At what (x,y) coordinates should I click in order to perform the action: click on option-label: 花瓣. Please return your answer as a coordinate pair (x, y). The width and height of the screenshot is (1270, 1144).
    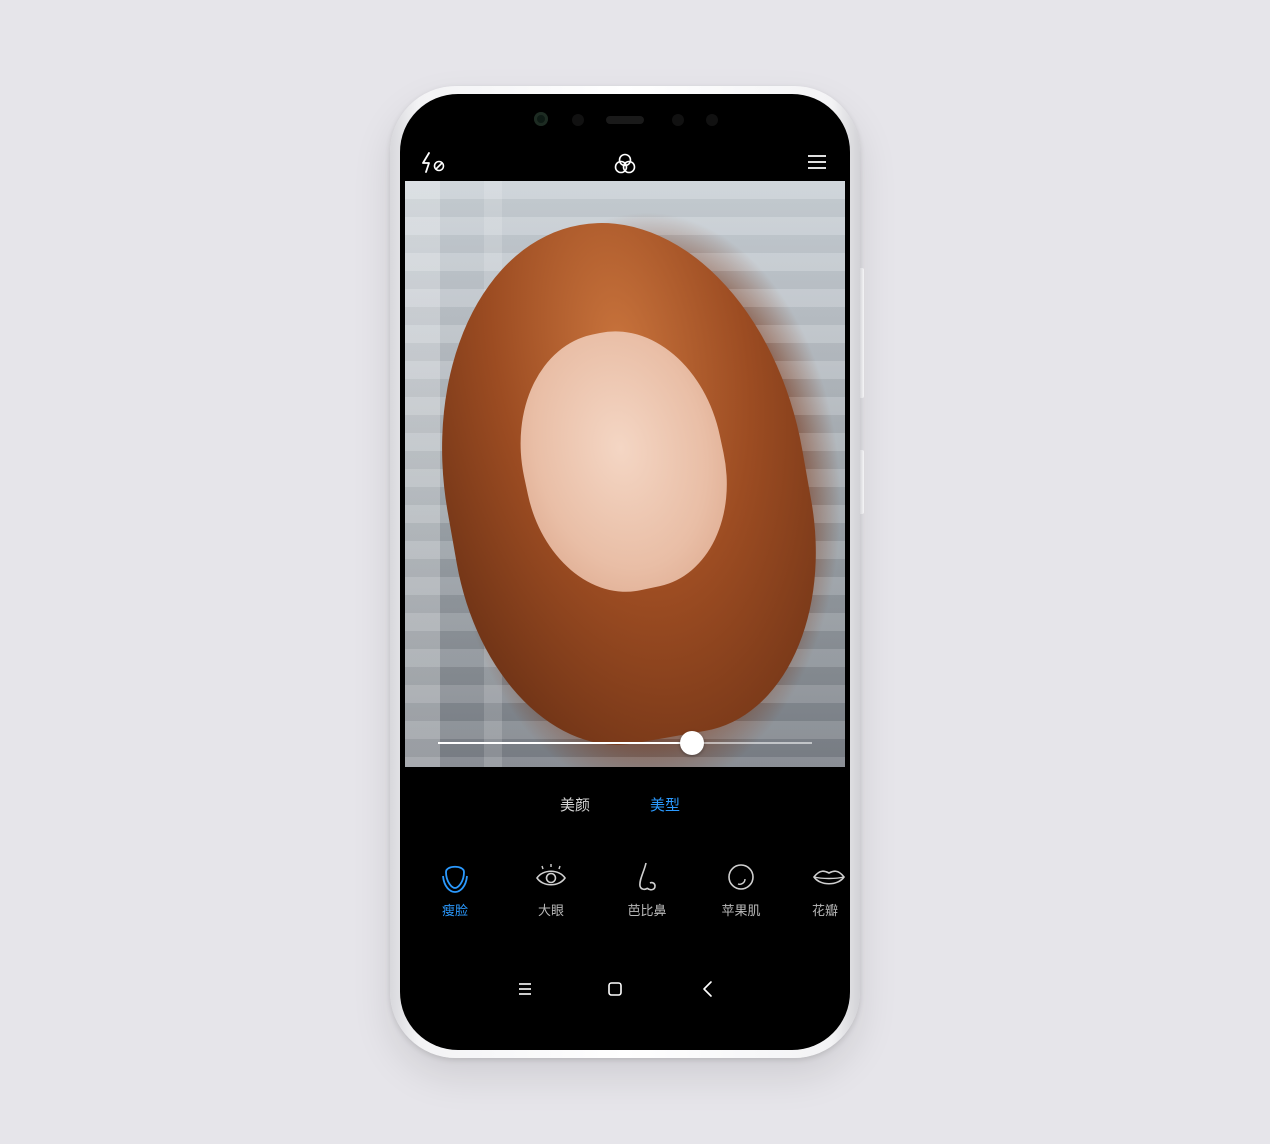
    Looking at the image, I should click on (825, 911).